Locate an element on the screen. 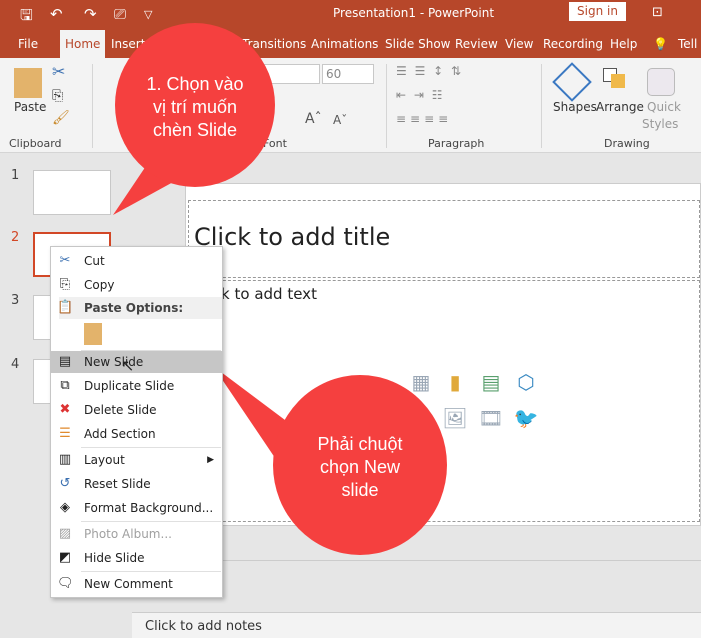  callout-2-line: slide is located at coordinates (360, 490).